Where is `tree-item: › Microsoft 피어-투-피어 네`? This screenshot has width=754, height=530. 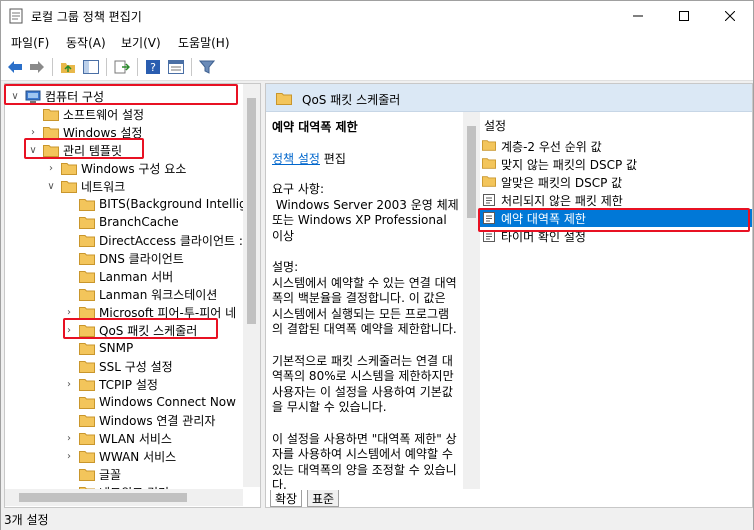
tree-item: › Microsoft 피어-투-피어 네 is located at coordinates (149, 312).